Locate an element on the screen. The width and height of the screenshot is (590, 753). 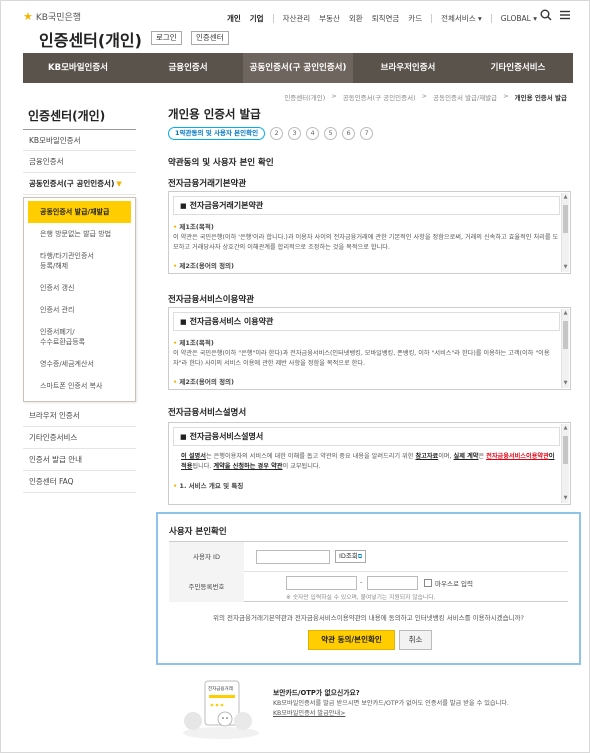
kb-logo: ★ KB국민은행 is located at coordinates (52, 16).